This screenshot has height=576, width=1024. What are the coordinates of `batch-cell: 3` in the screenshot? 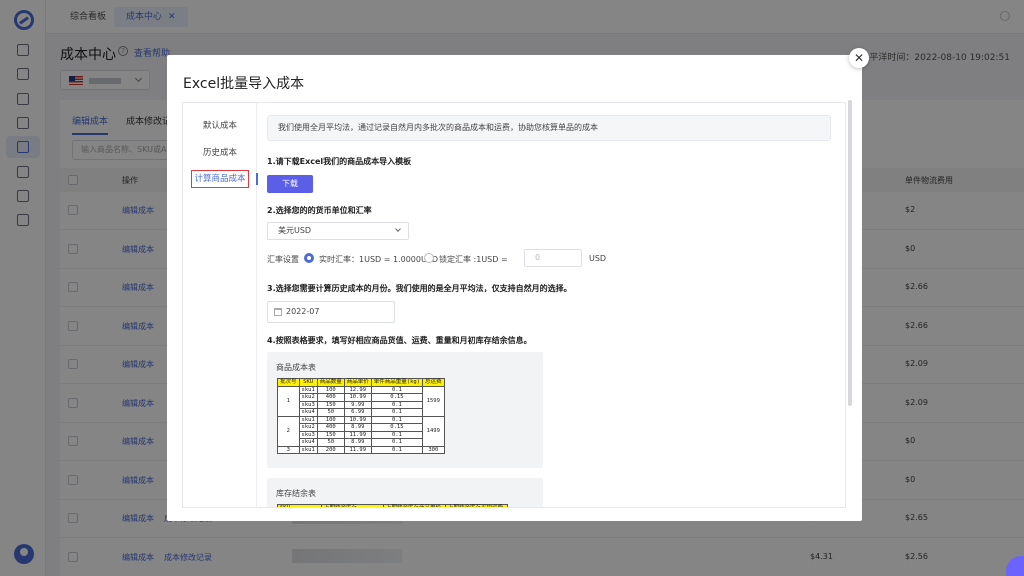 It's located at (288, 449).